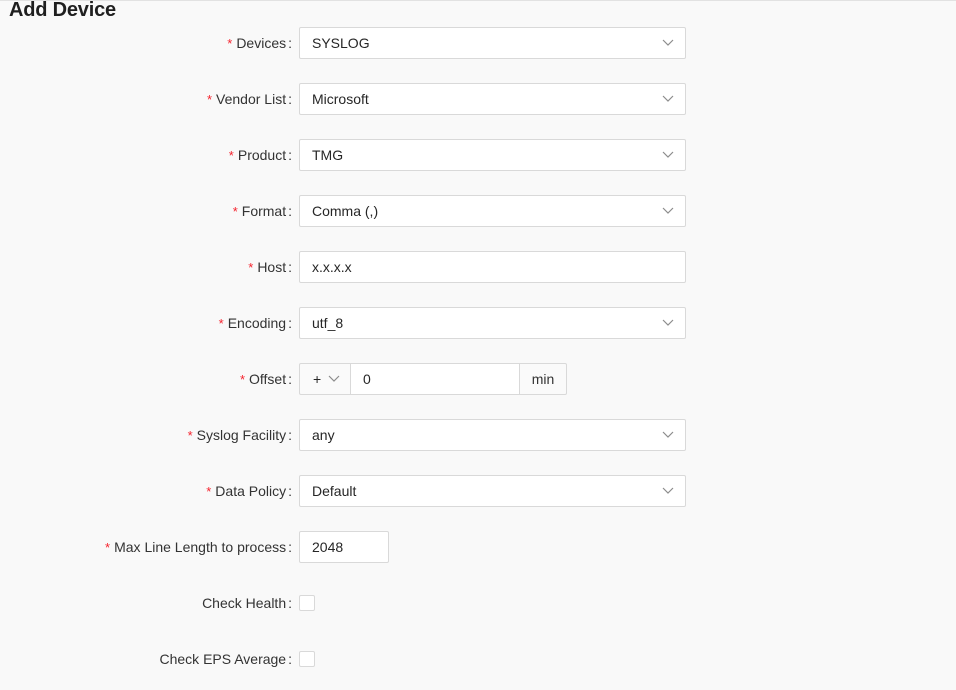 The height and width of the screenshot is (690, 956). What do you see at coordinates (307, 659) in the screenshot?
I see `check-eps-average-checkbox` at bounding box center [307, 659].